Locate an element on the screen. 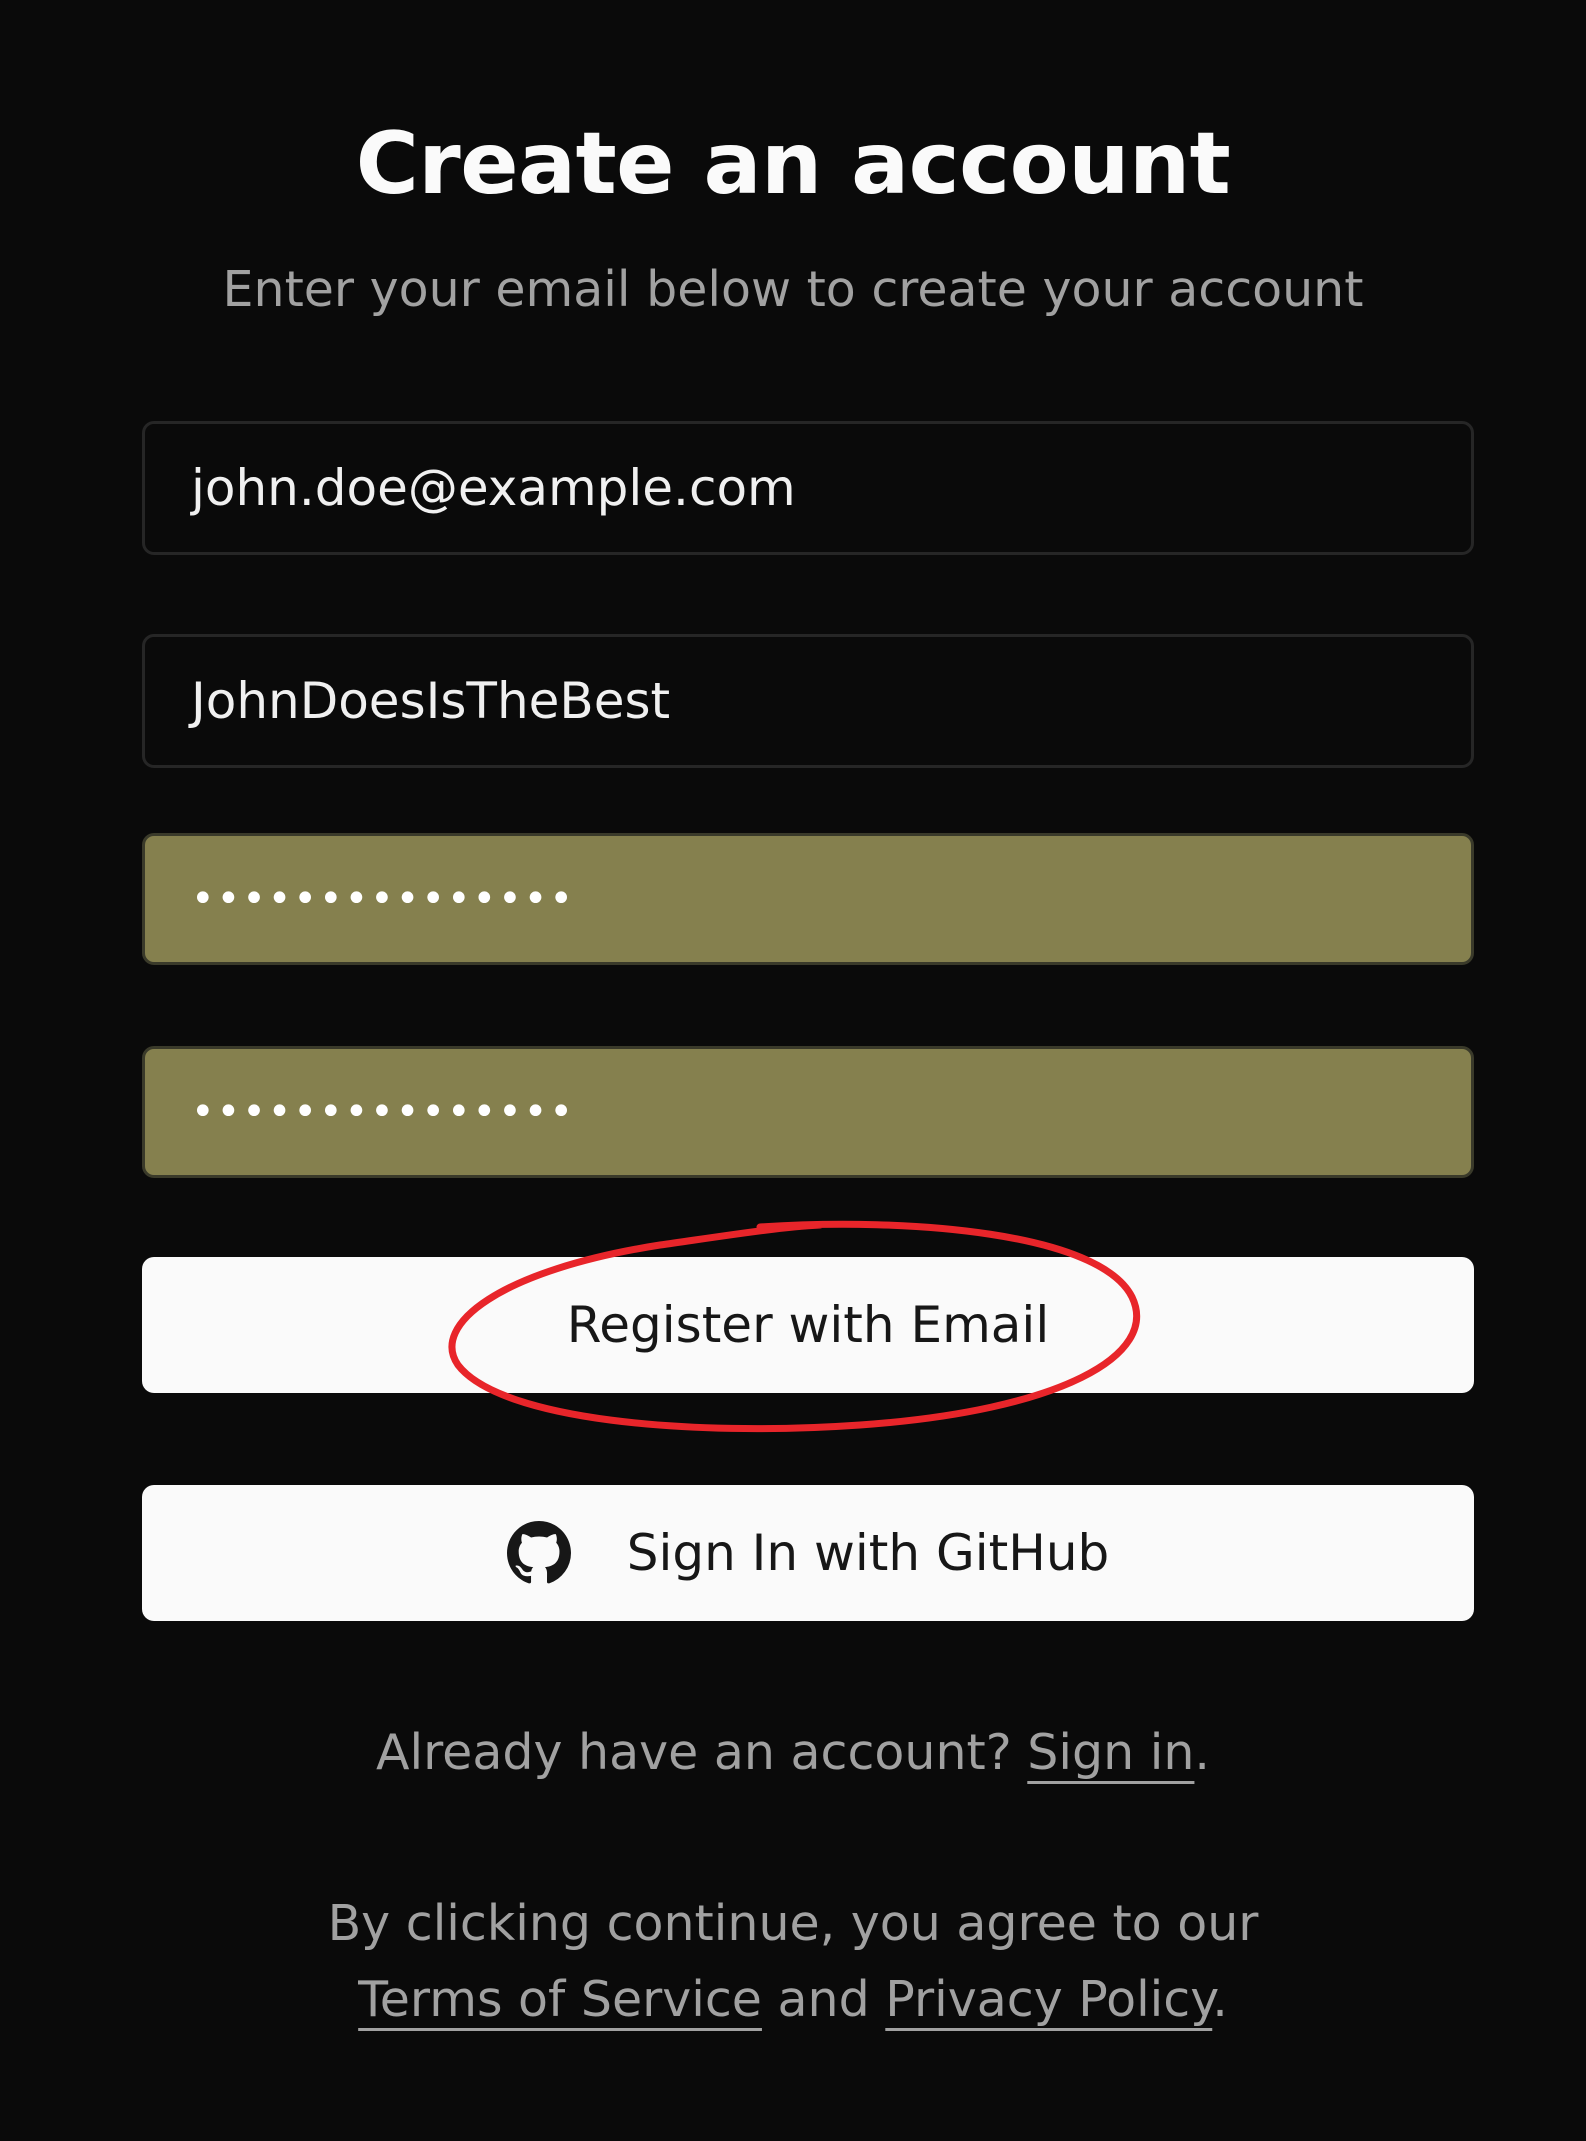 The image size is (1586, 2141). terms-line: Terms of Service and Privacy Policy. is located at coordinates (793, 2000).